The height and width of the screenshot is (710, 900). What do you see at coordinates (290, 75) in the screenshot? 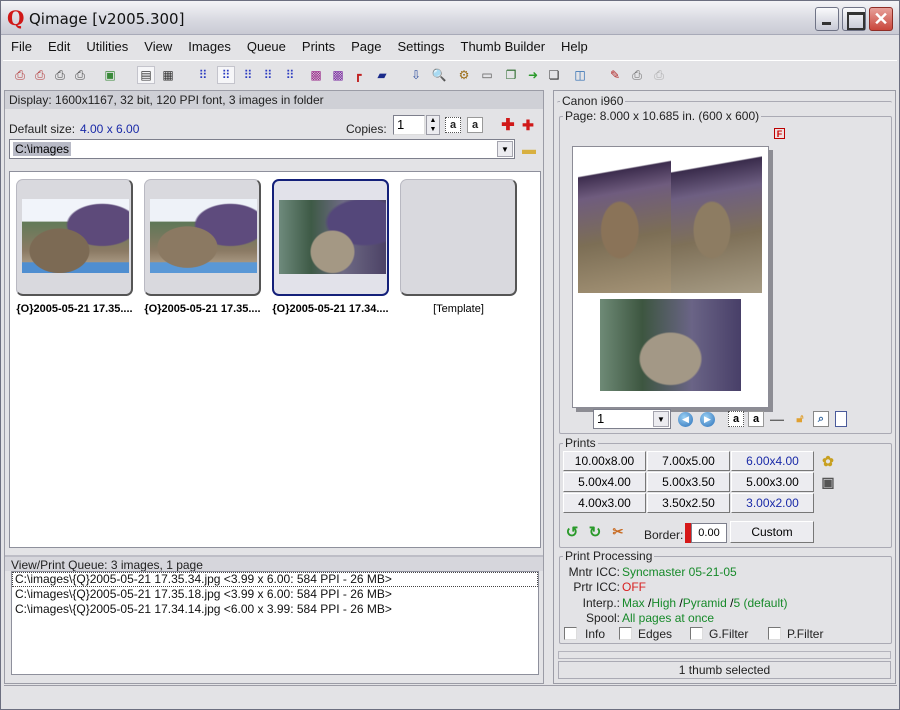
I see `grid-layout-5-icon: ⠿` at bounding box center [290, 75].